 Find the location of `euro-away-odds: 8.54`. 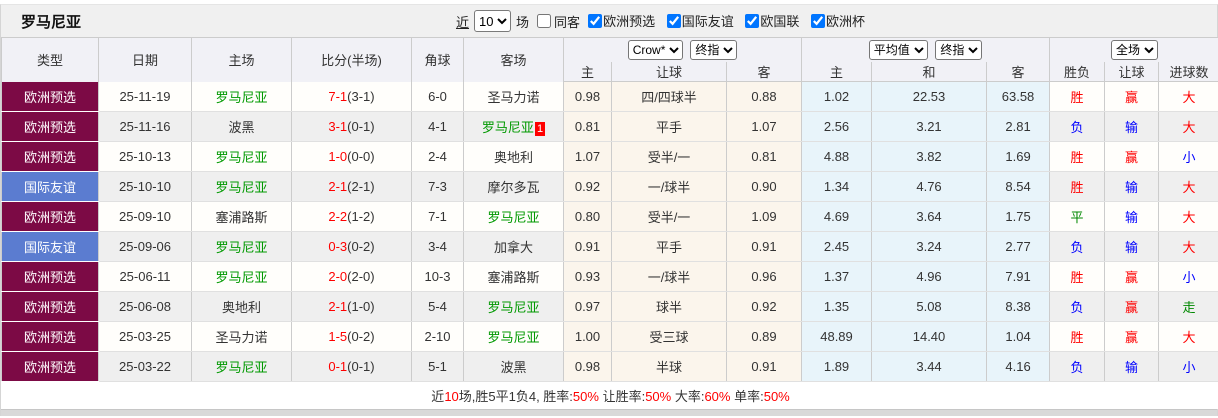

euro-away-odds: 8.54 is located at coordinates (1018, 186).